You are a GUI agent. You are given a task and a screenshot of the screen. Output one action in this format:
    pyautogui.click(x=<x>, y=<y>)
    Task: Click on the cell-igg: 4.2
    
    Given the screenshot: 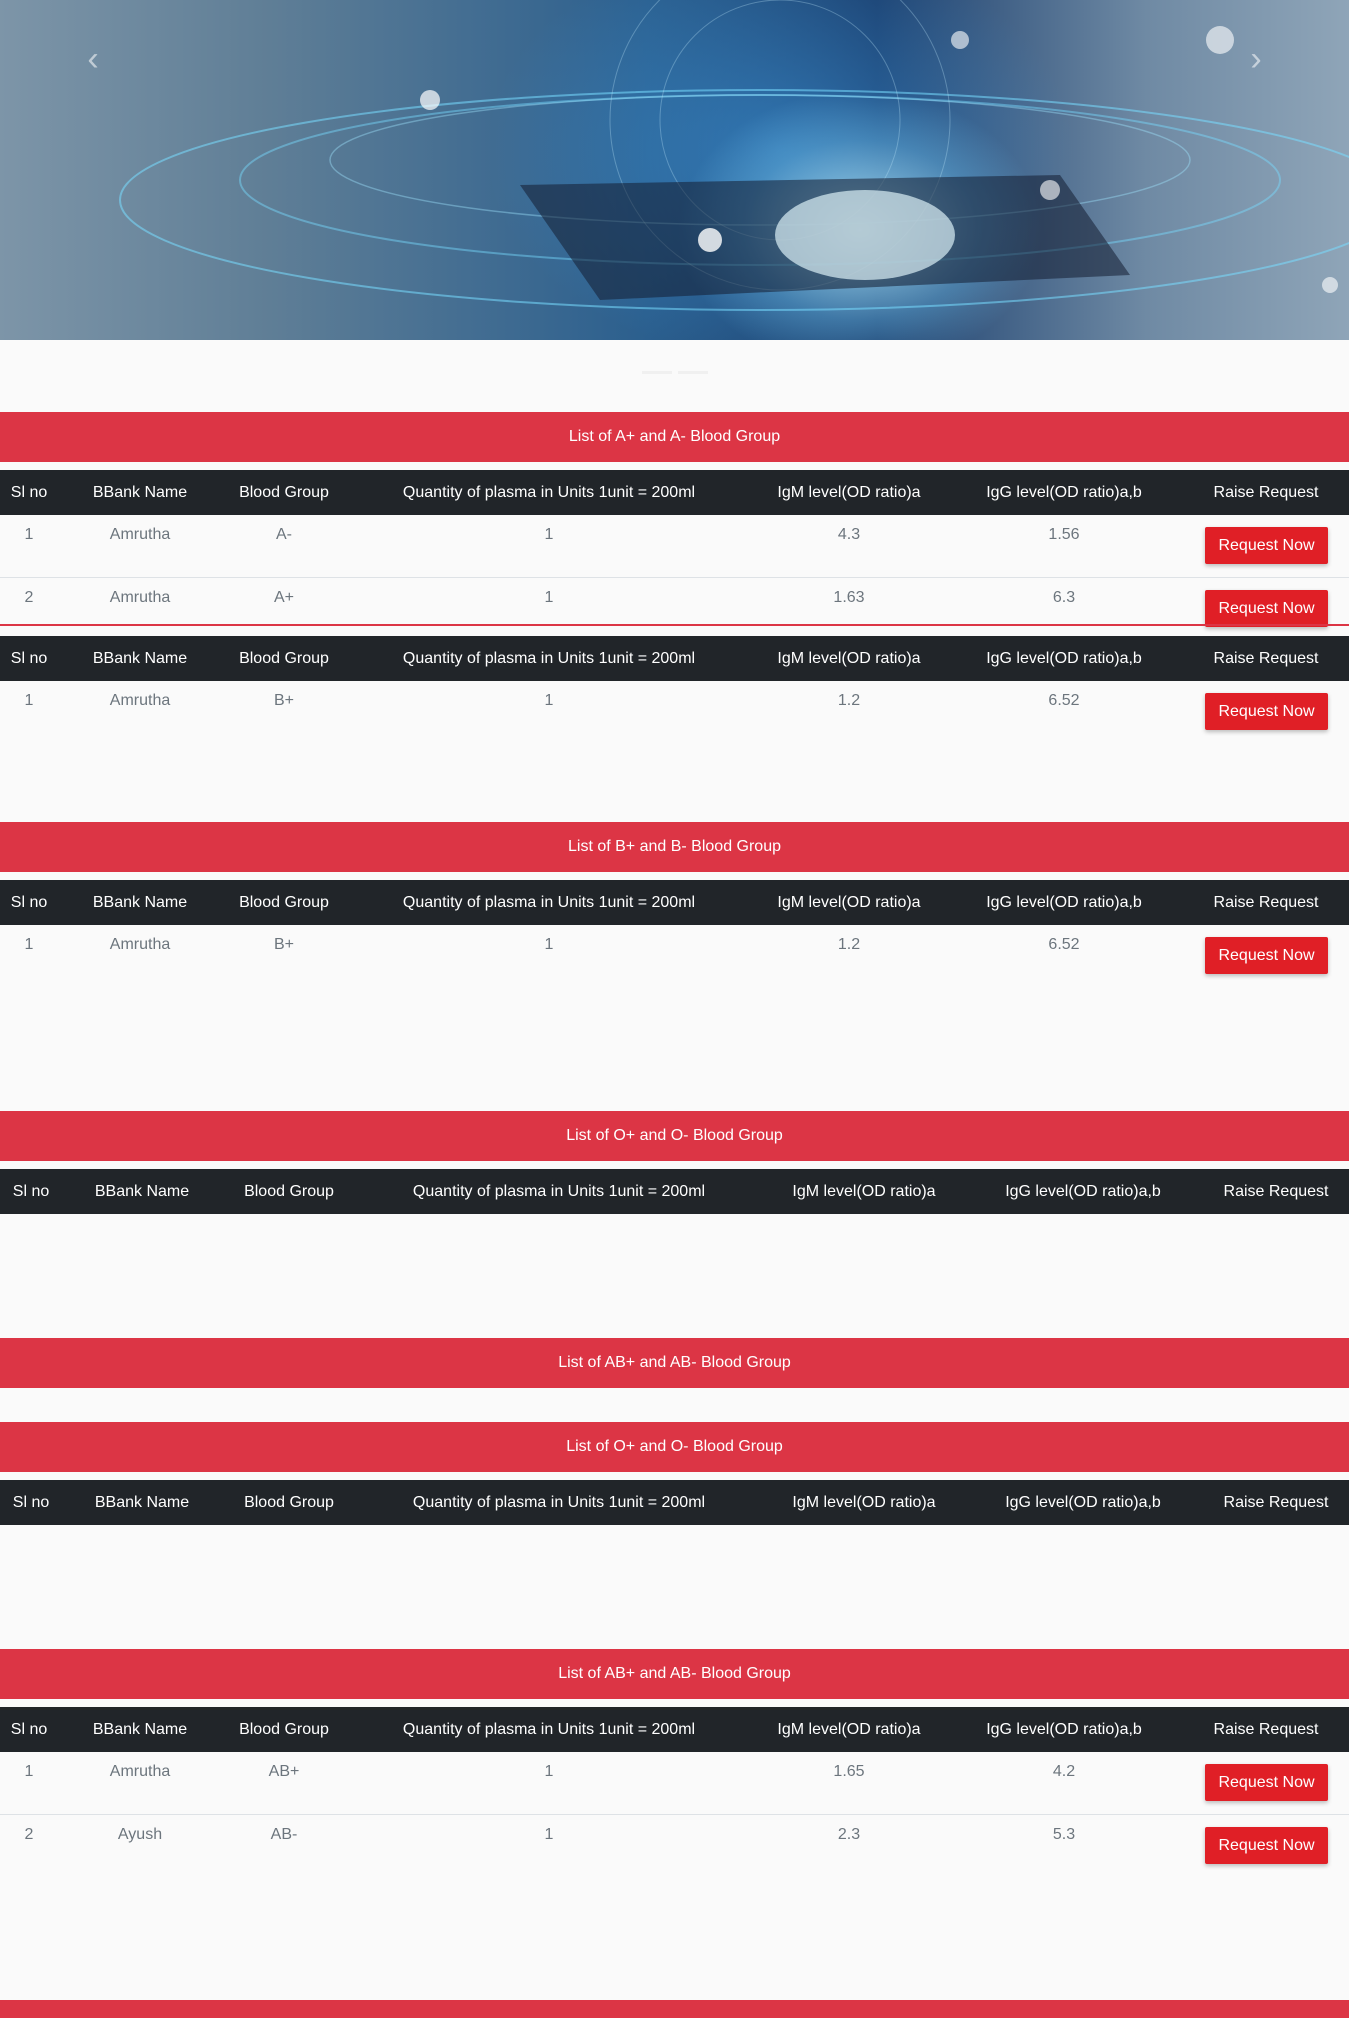 What is the action you would take?
    pyautogui.click(x=1064, y=1771)
    